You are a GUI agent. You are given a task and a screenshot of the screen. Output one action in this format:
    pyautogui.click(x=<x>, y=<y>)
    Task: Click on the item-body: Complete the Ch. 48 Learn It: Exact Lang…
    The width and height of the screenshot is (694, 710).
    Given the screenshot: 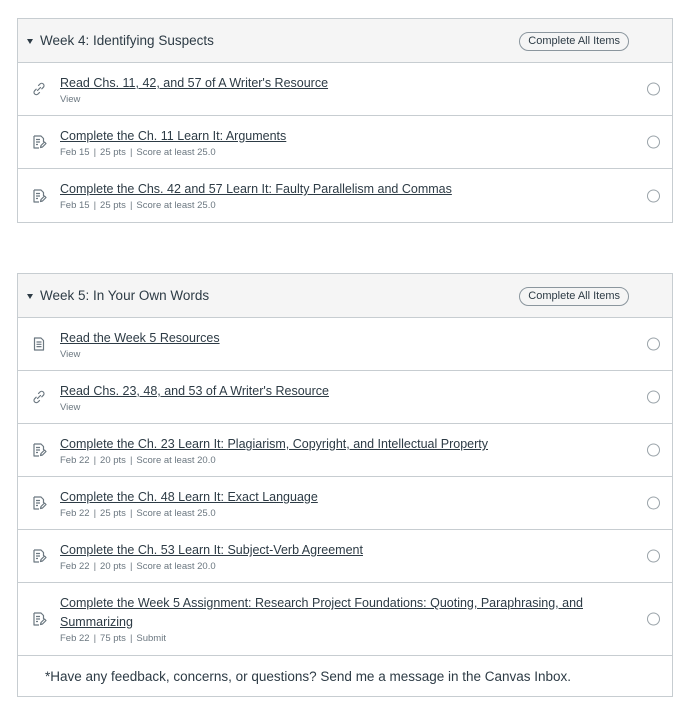 What is the action you would take?
    pyautogui.click(x=336, y=504)
    